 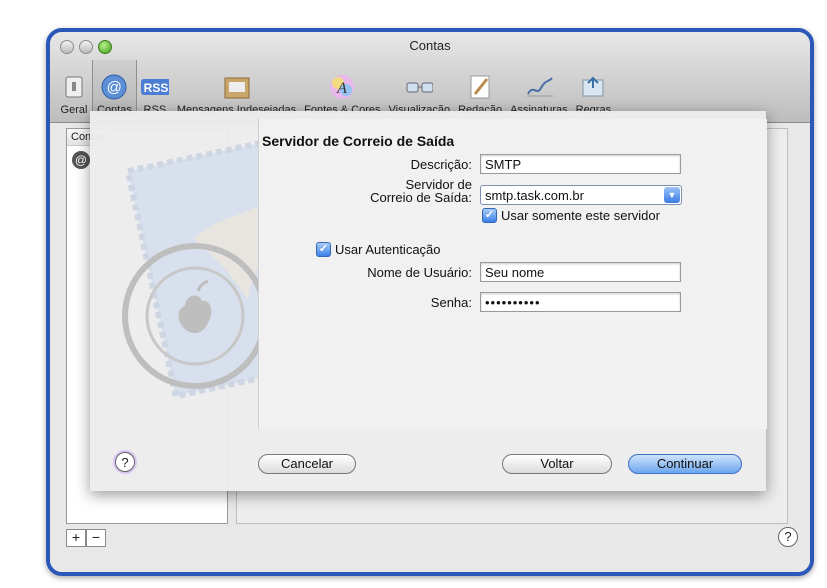 What do you see at coordinates (557, 464) in the screenshot?
I see `back-button: Voltar` at bounding box center [557, 464].